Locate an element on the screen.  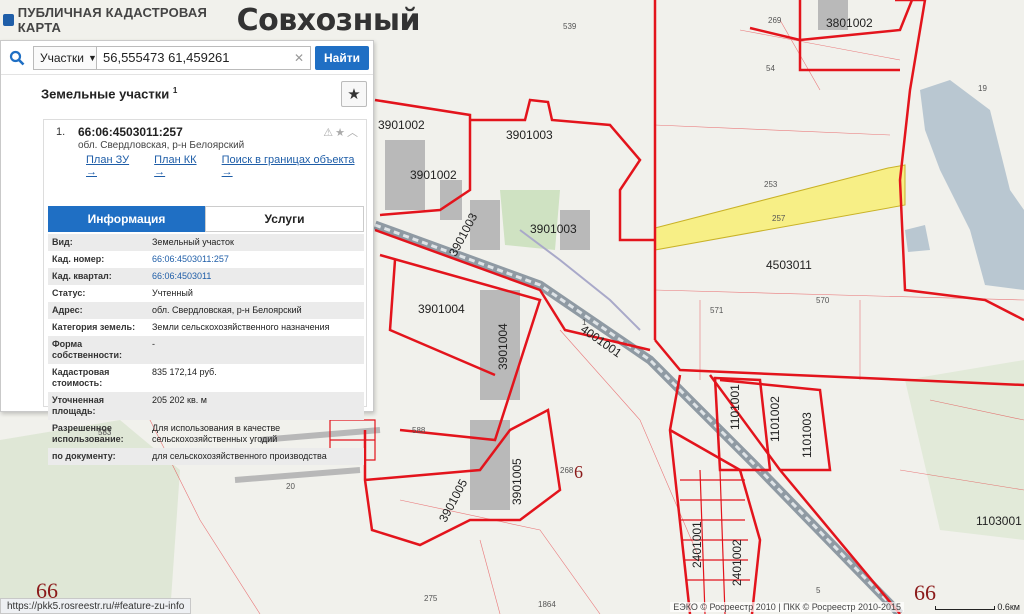
attr-key: Кад. номер: is located at coordinates (78, 259).